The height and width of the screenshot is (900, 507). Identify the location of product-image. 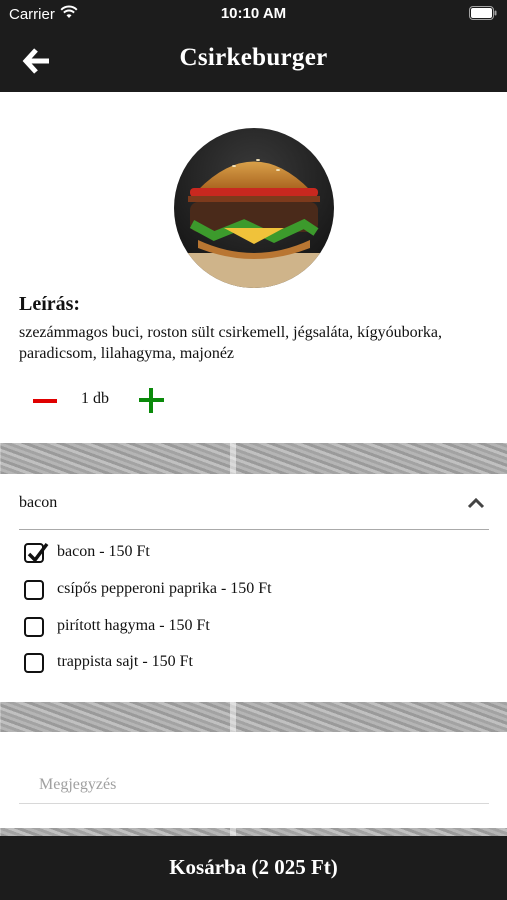
(254, 208).